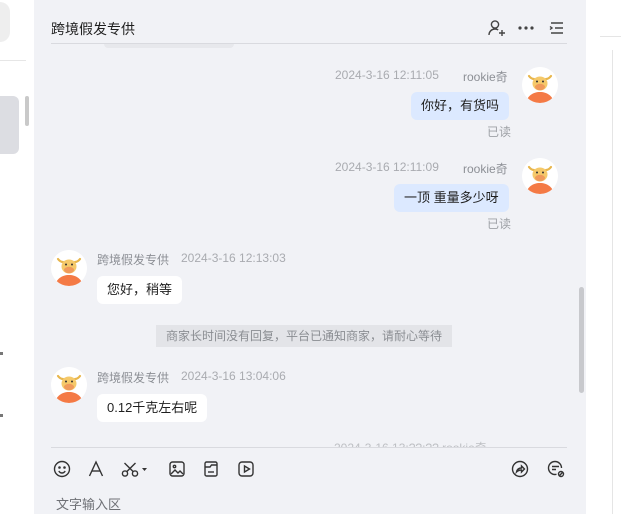 The image size is (621, 514). Describe the element at coordinates (451, 198) in the screenshot. I see `message-bubble: 一顶 重量多少呀` at that location.